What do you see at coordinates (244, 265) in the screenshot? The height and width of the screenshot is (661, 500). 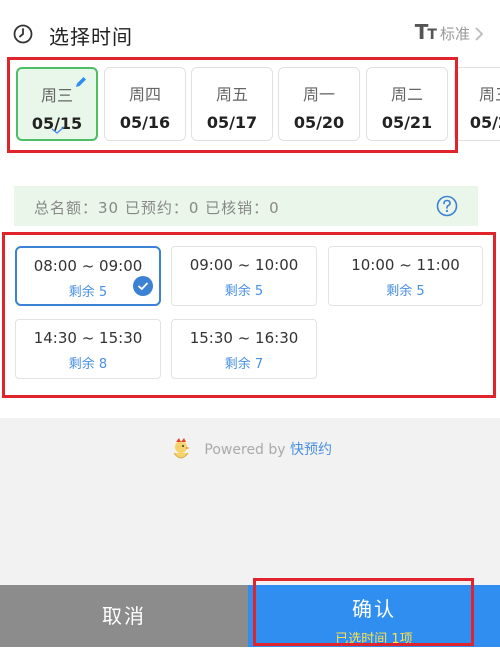 I see `slot-time: 09:00 ~ 10:00` at bounding box center [244, 265].